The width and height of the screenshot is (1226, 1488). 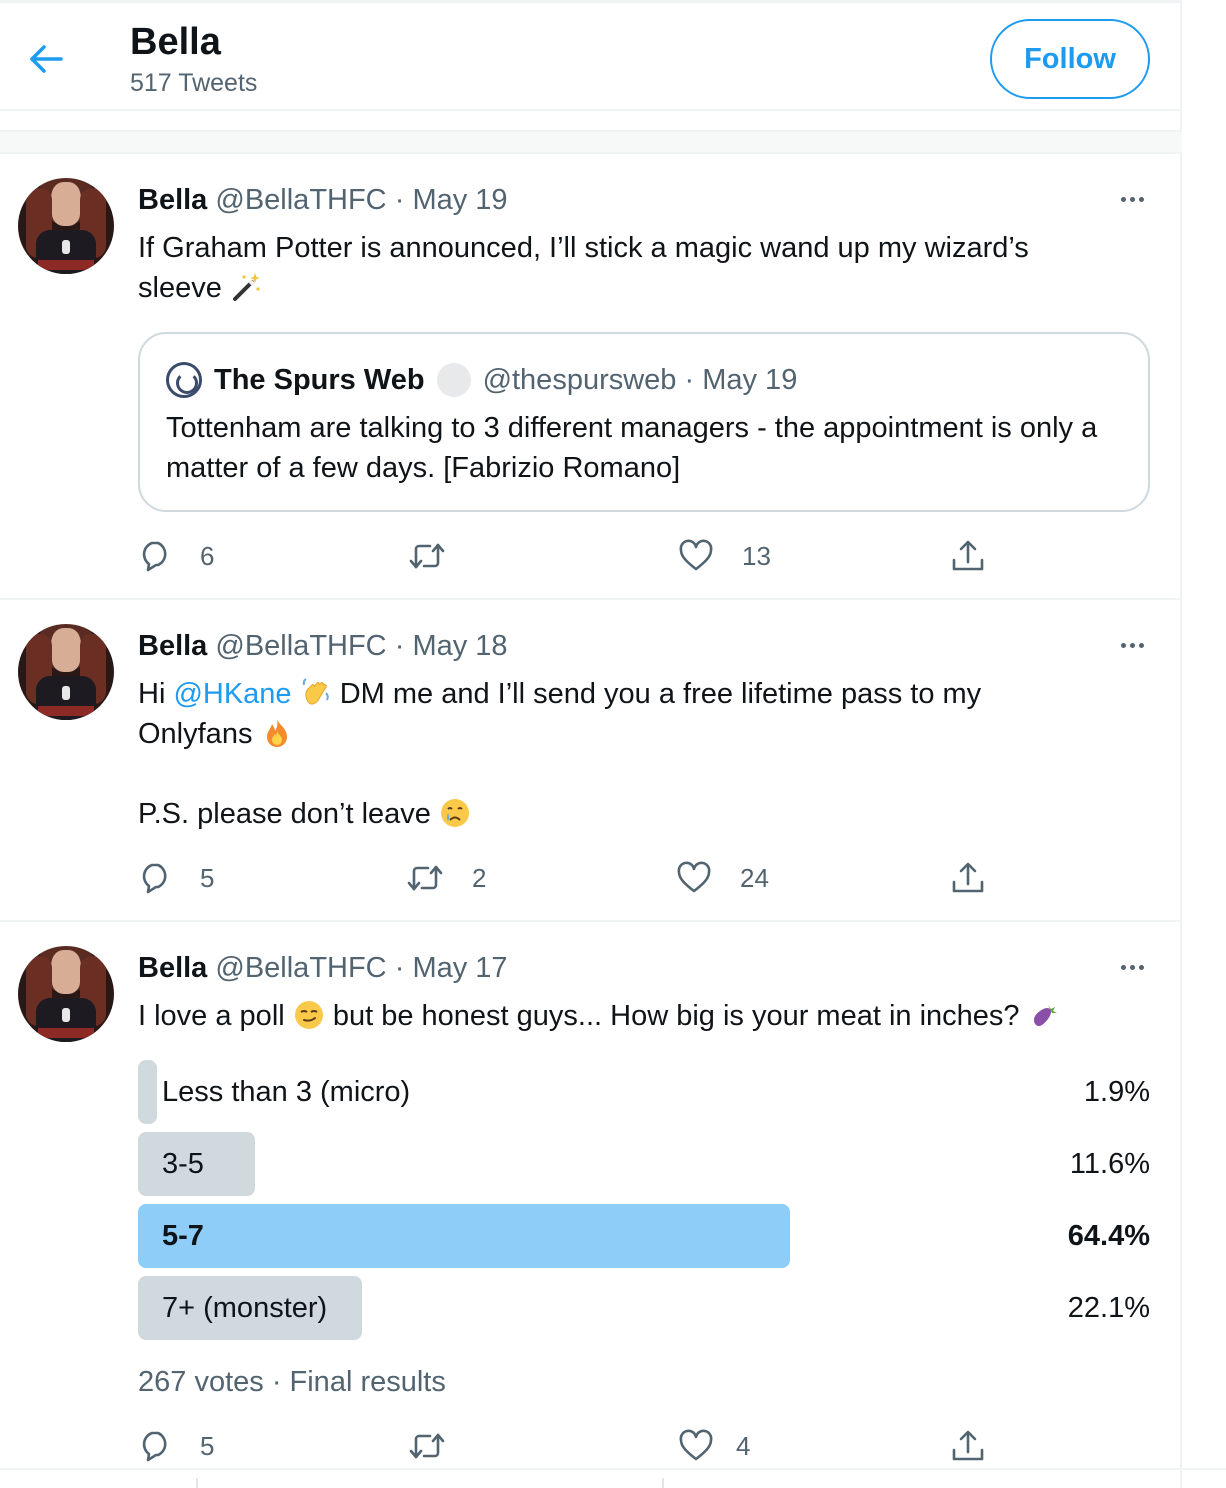 I want to click on tweet-actions: 5 2 24, so click(x=591, y=878).